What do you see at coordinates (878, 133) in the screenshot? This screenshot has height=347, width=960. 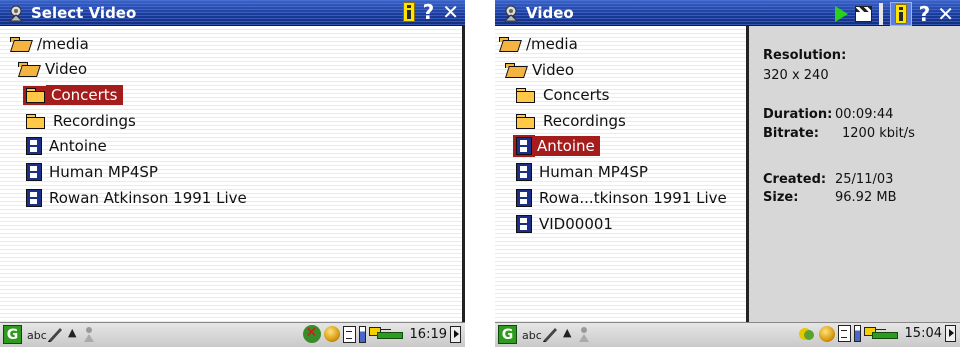 I see `bitrate-value: 1200 kbit/s` at bounding box center [878, 133].